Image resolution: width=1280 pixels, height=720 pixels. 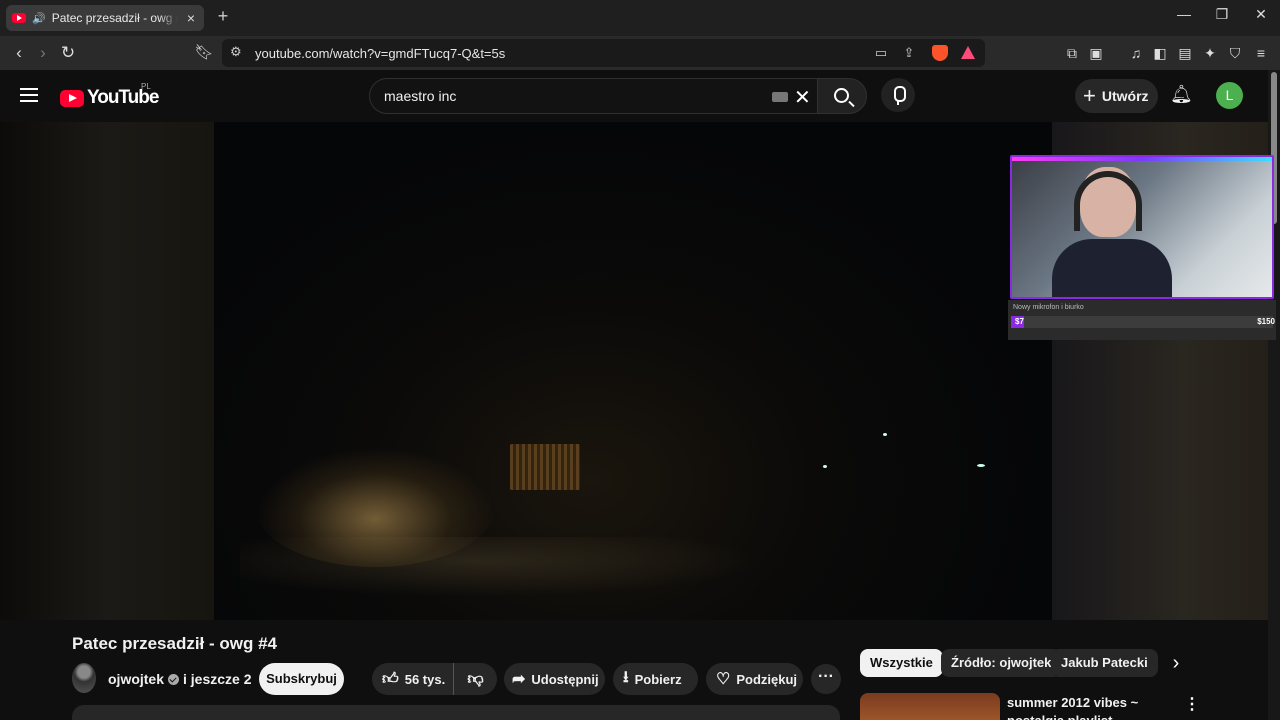 What do you see at coordinates (909, 53) in the screenshot?
I see `share-icon: ⇪` at bounding box center [909, 53].